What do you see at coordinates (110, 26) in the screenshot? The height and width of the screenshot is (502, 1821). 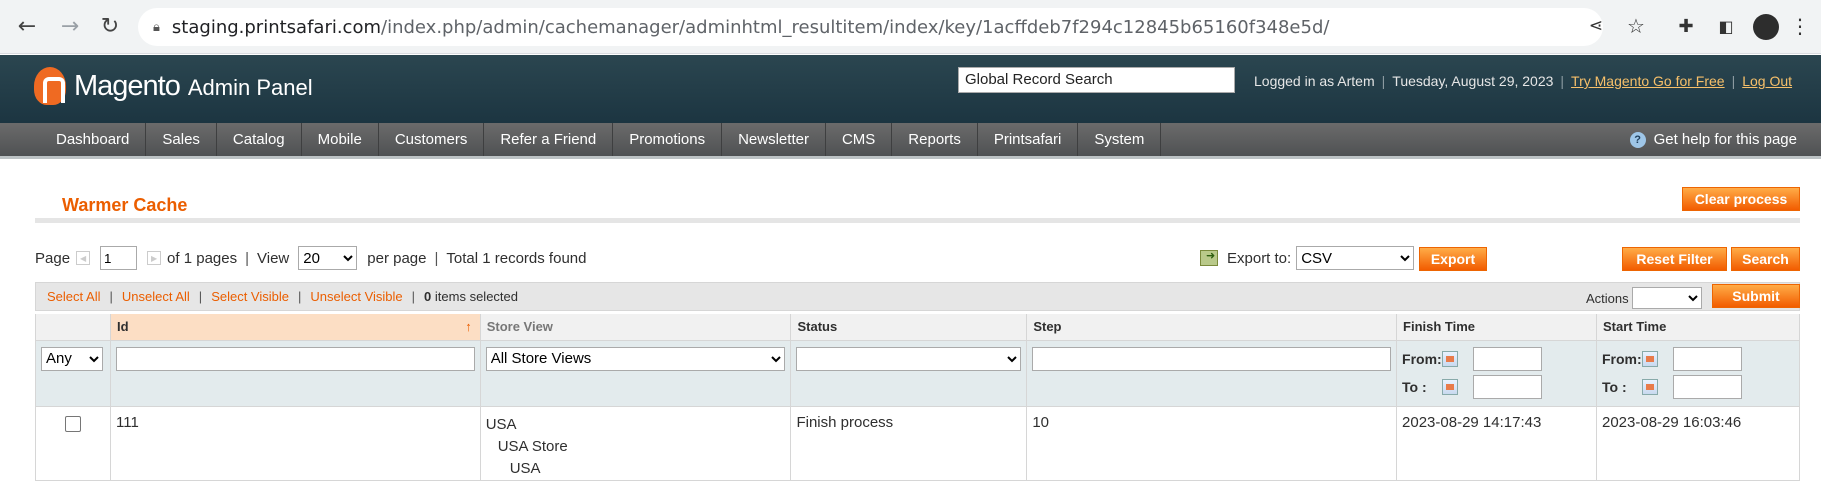 I see `reload-icon: ↻` at bounding box center [110, 26].